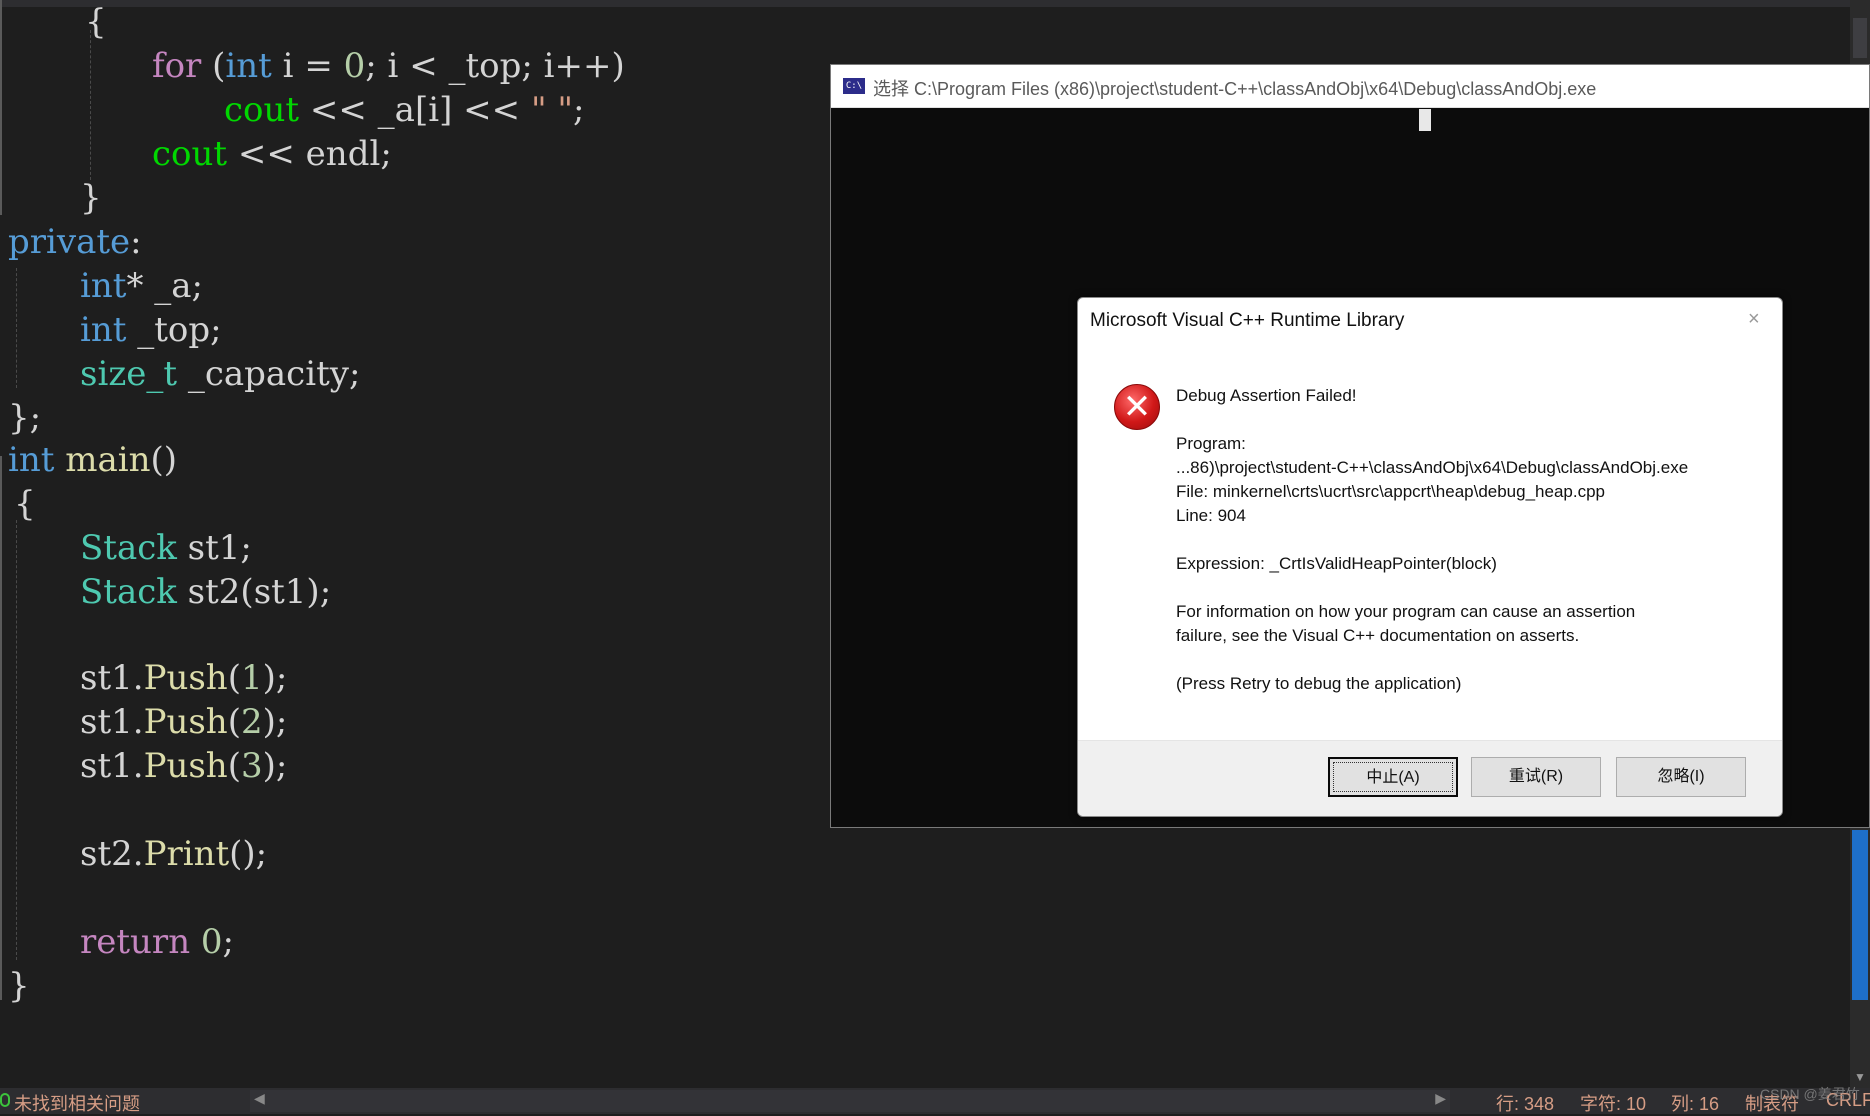 The image size is (1870, 1116). I want to click on press-retry-text: (Press Retry to debug the application), so click(1319, 683).